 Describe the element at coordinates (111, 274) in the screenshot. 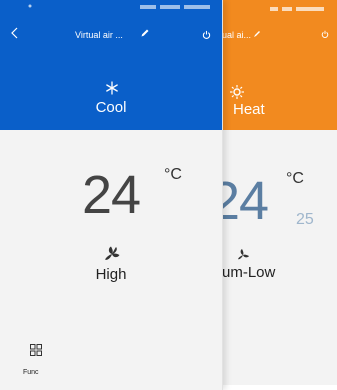

I see `fan-speed-label: High` at that location.